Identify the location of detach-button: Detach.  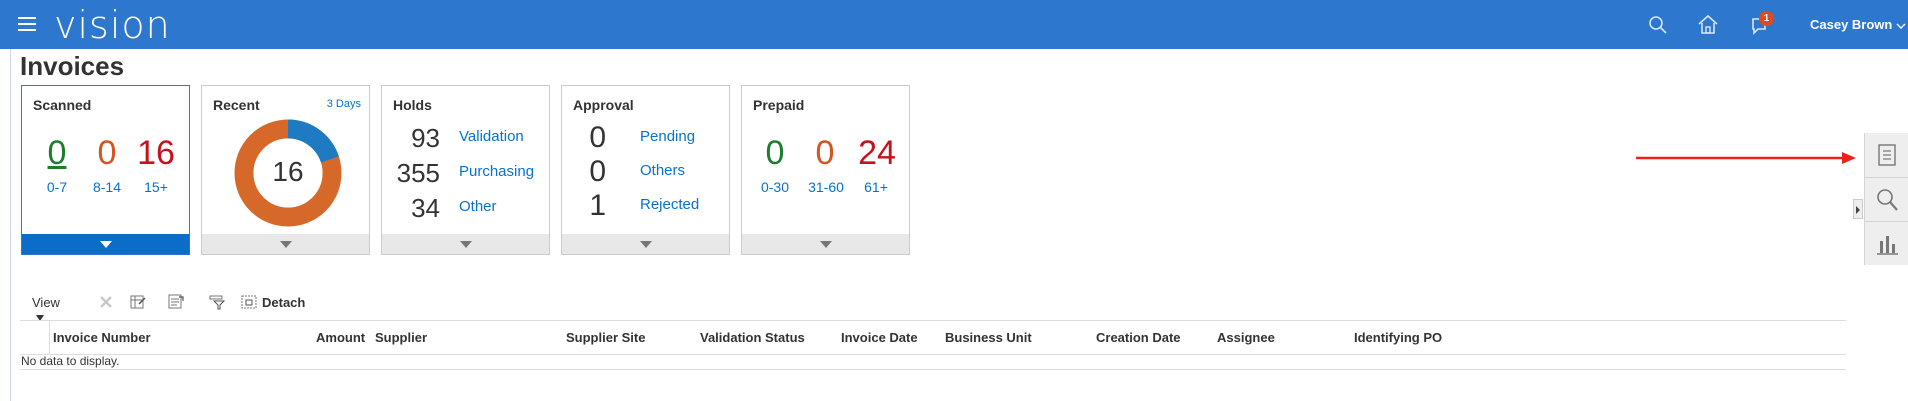
(283, 302).